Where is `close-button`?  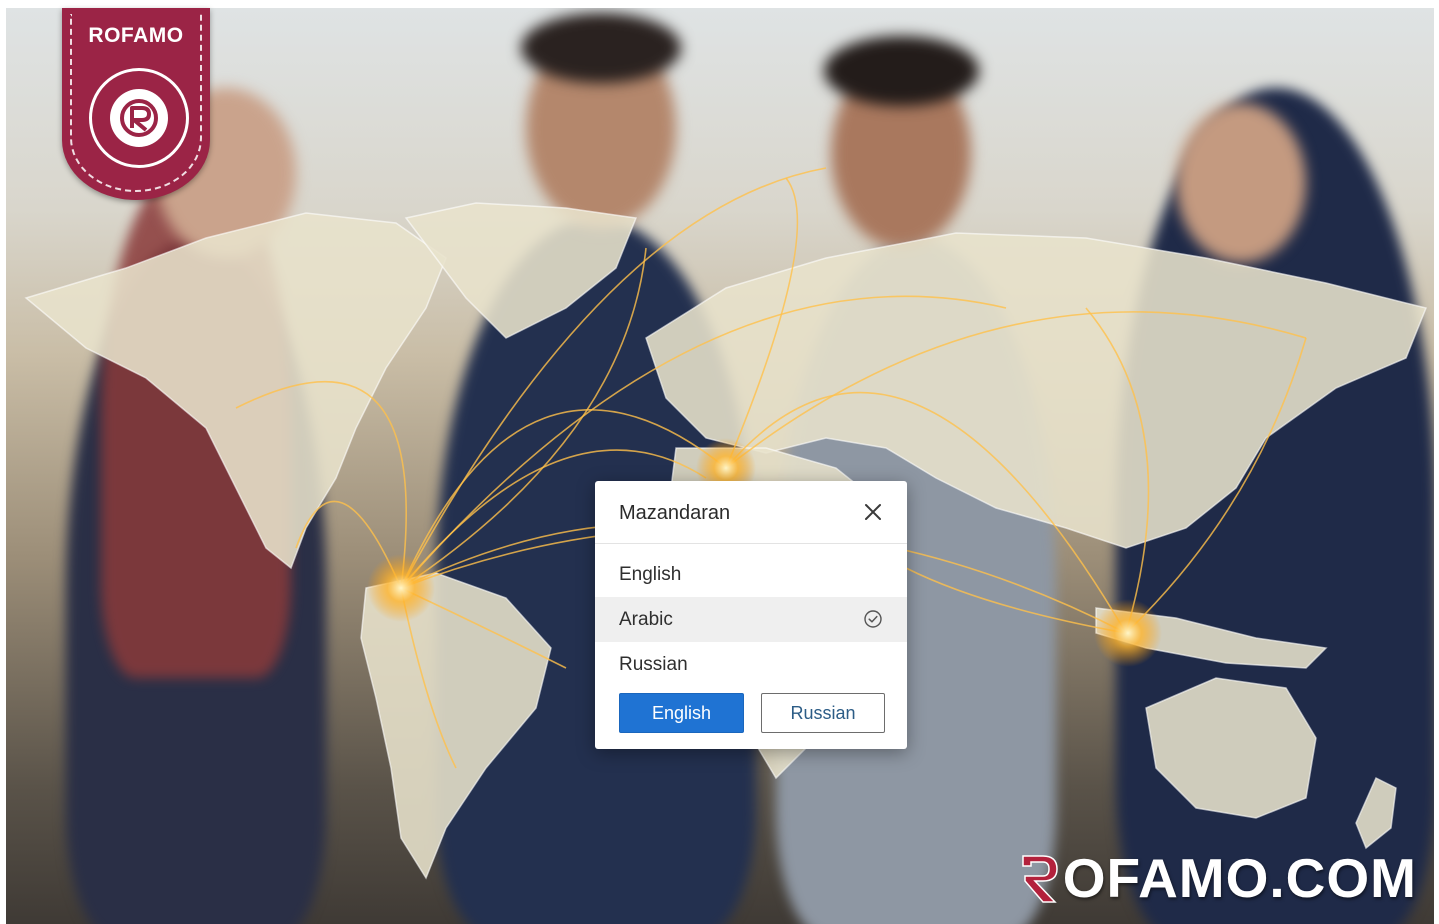
close-button is located at coordinates (873, 512).